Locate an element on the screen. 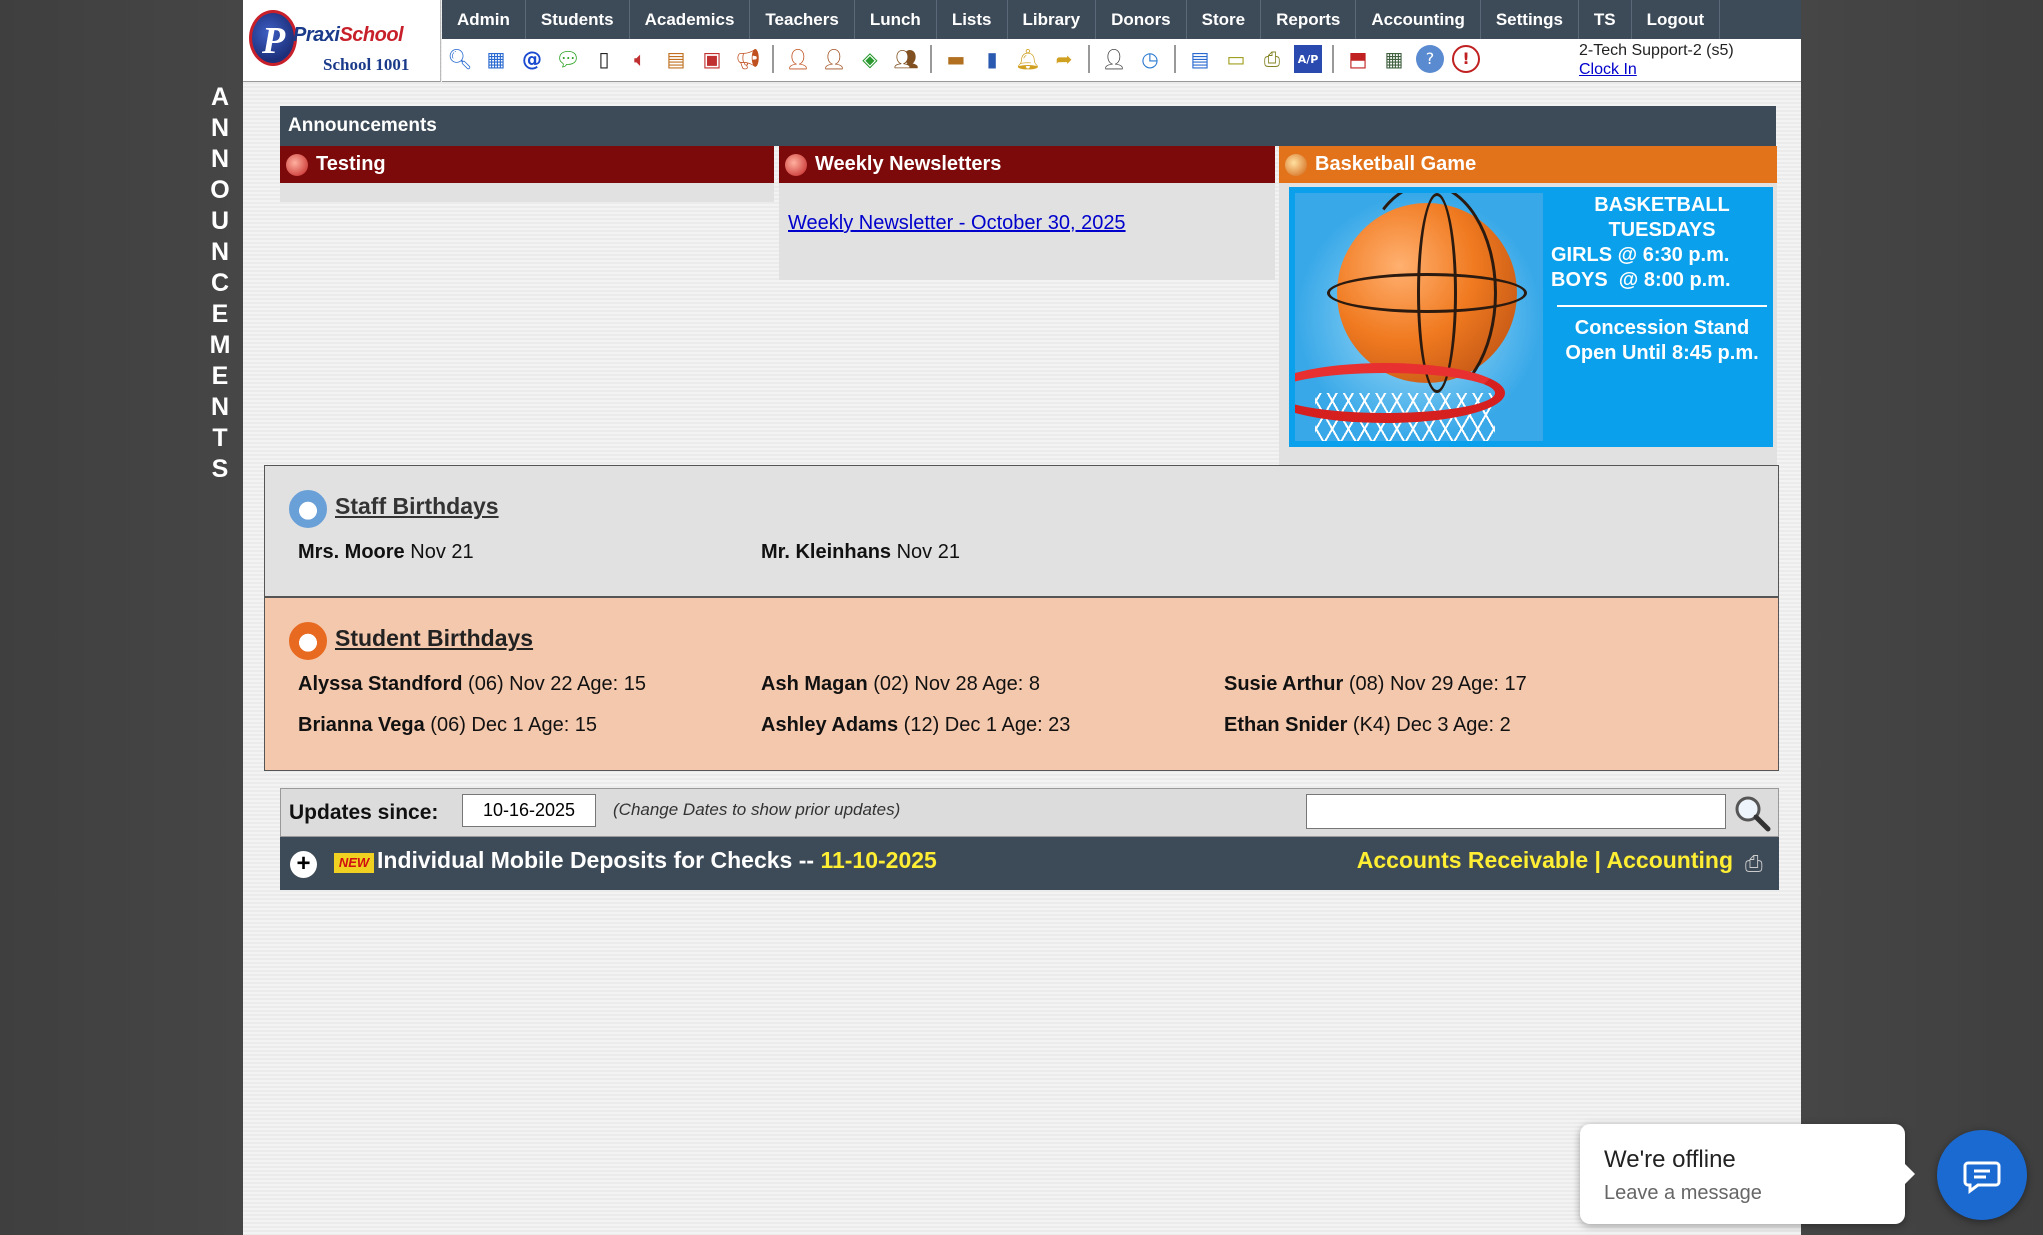 This screenshot has height=1235, width=2043. category-link: Accounting is located at coordinates (1670, 860).